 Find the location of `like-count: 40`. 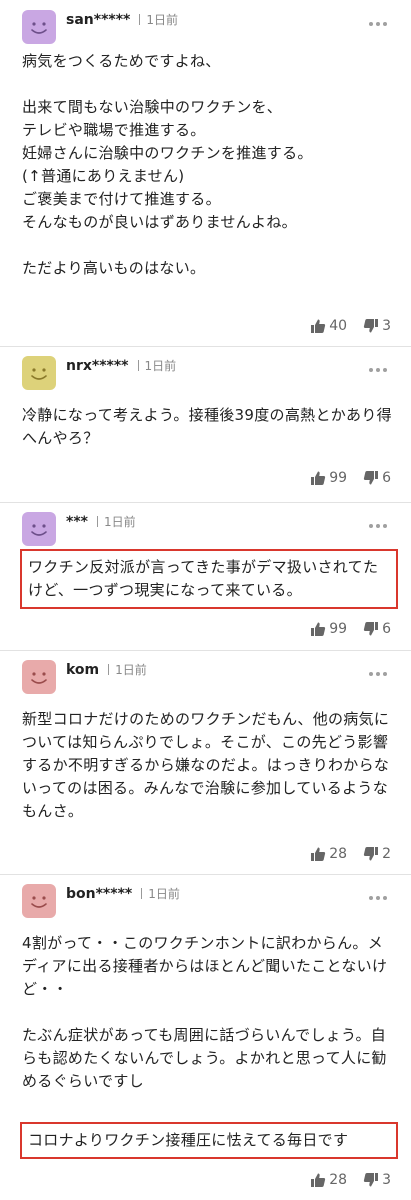

like-count: 40 is located at coordinates (338, 325).